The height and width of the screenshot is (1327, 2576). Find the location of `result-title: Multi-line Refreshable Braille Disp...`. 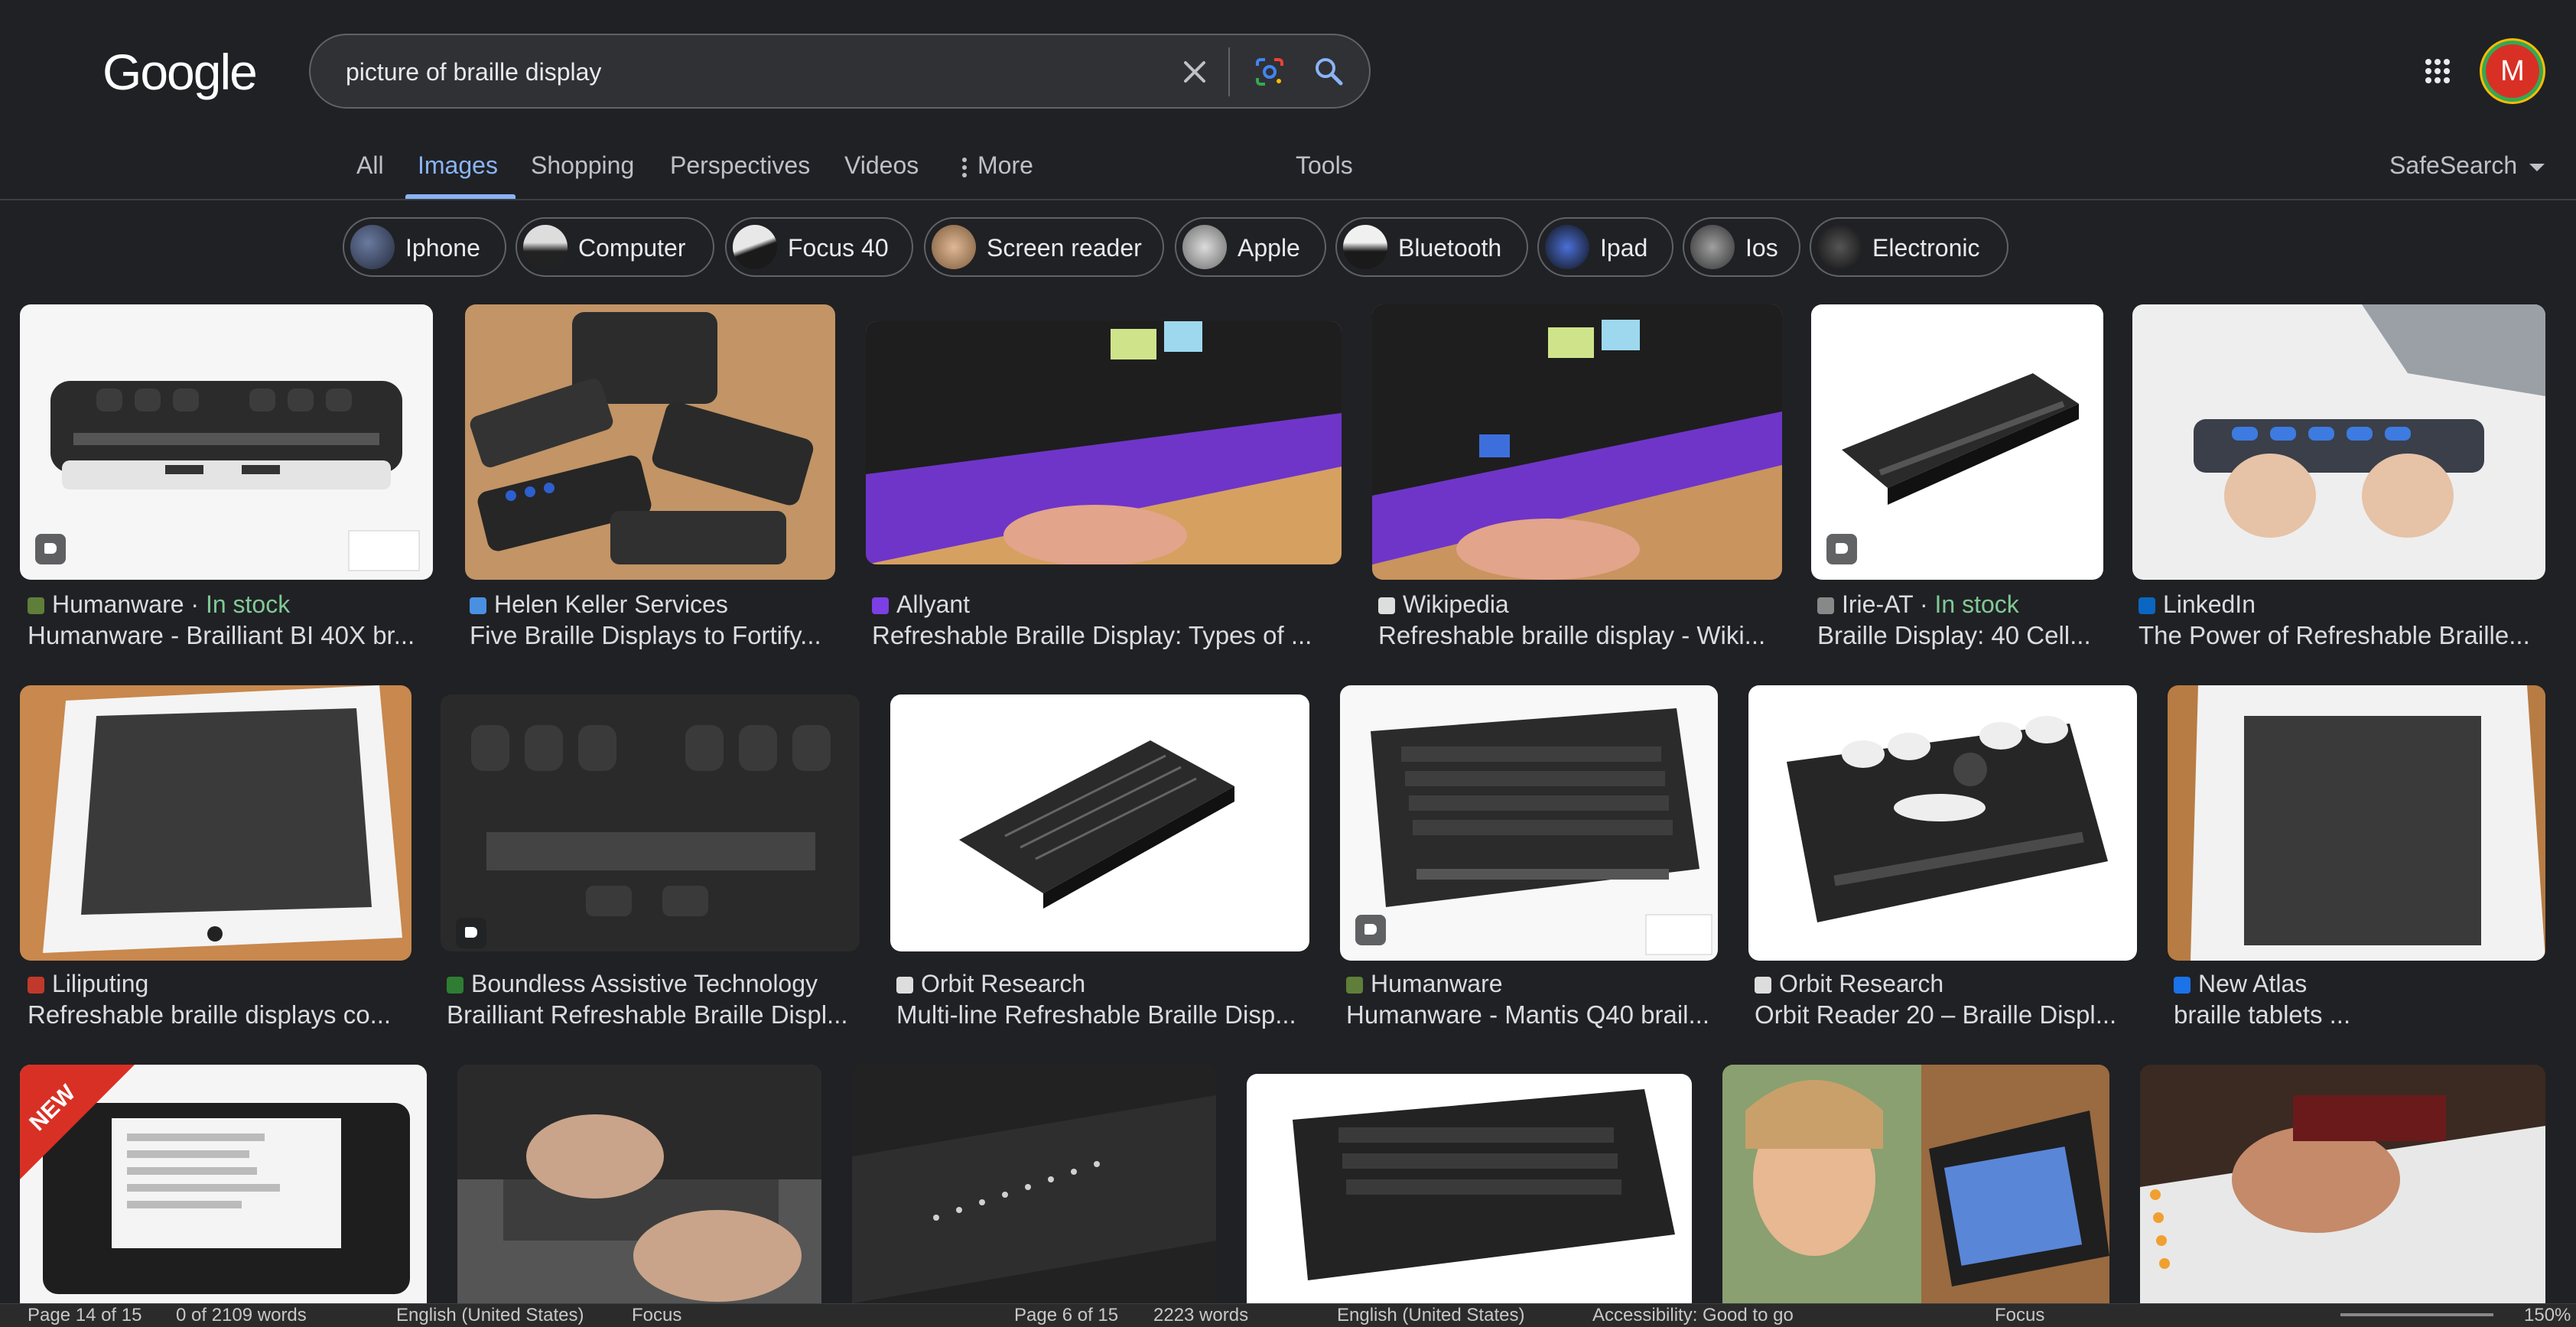

result-title: Multi-line Refreshable Braille Disp... is located at coordinates (1102, 1015).